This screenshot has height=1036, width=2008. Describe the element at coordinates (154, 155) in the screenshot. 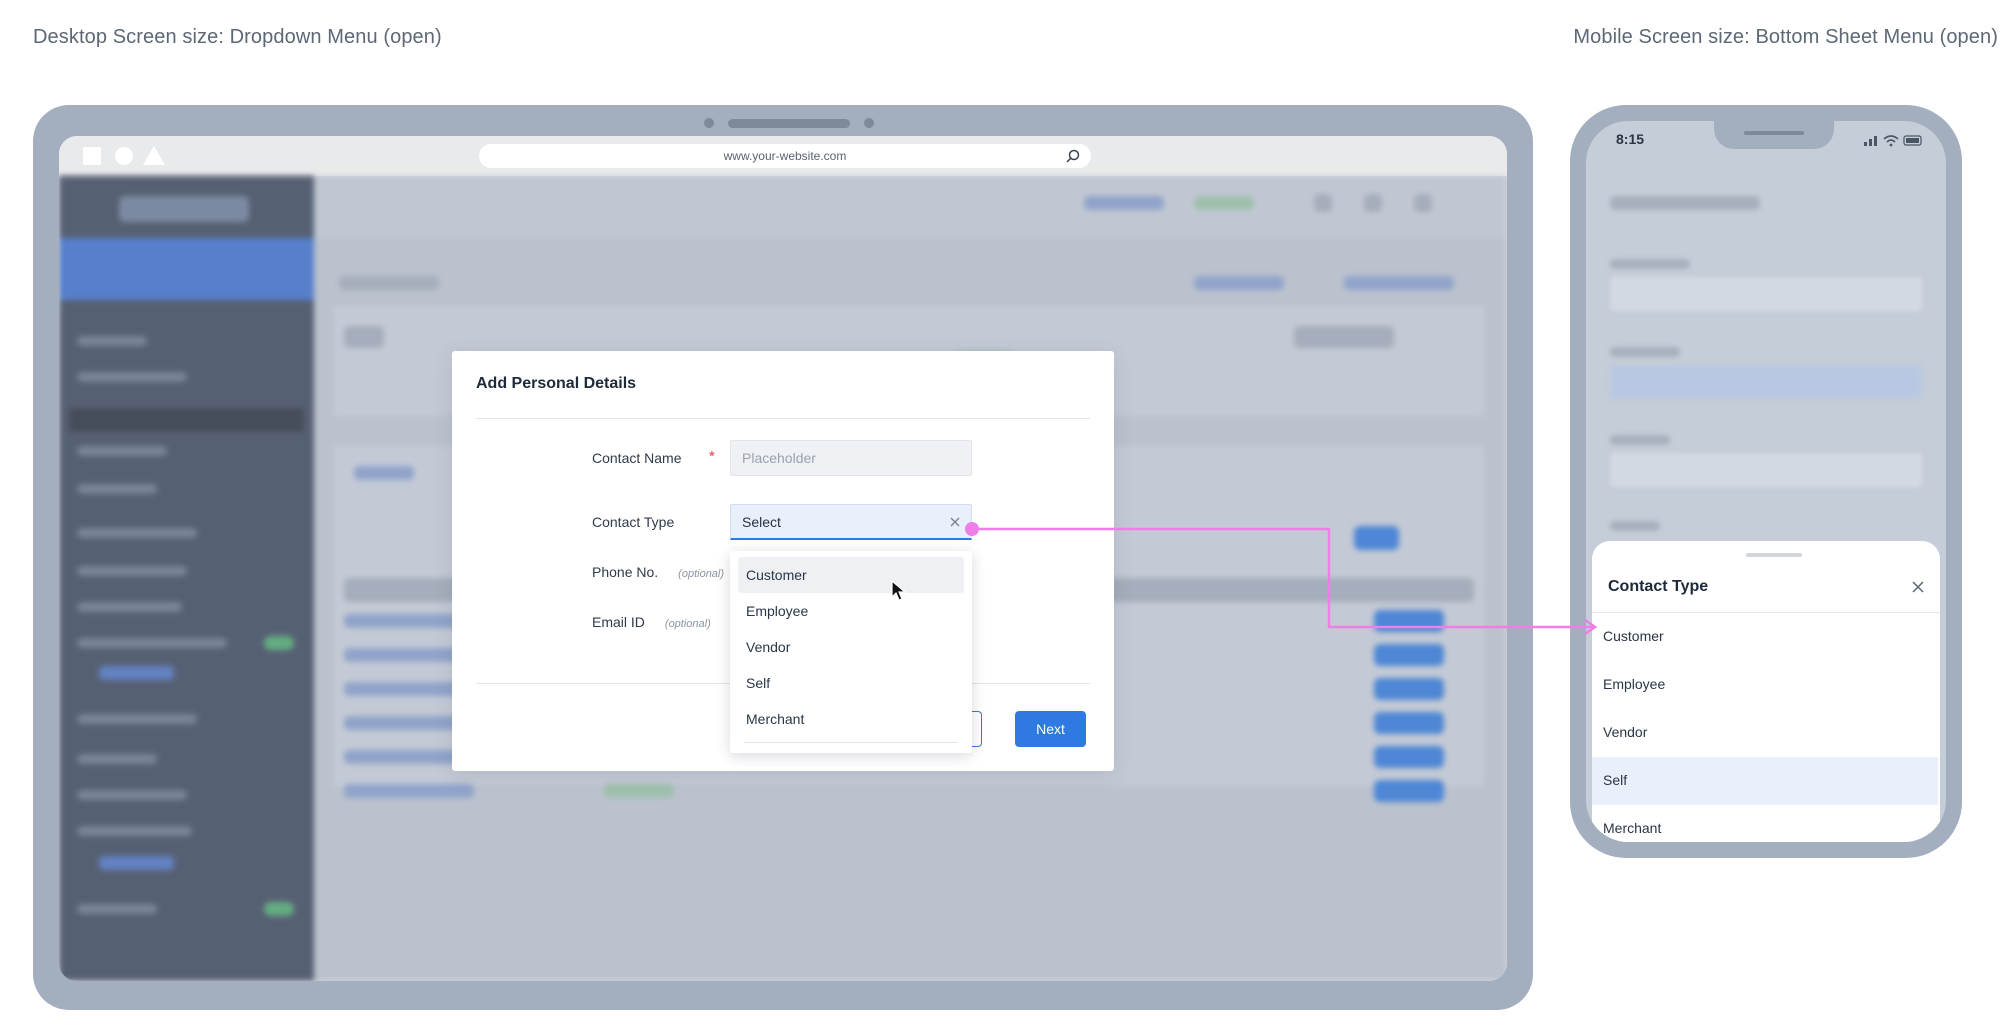

I see `triangle-shape-icon` at that location.